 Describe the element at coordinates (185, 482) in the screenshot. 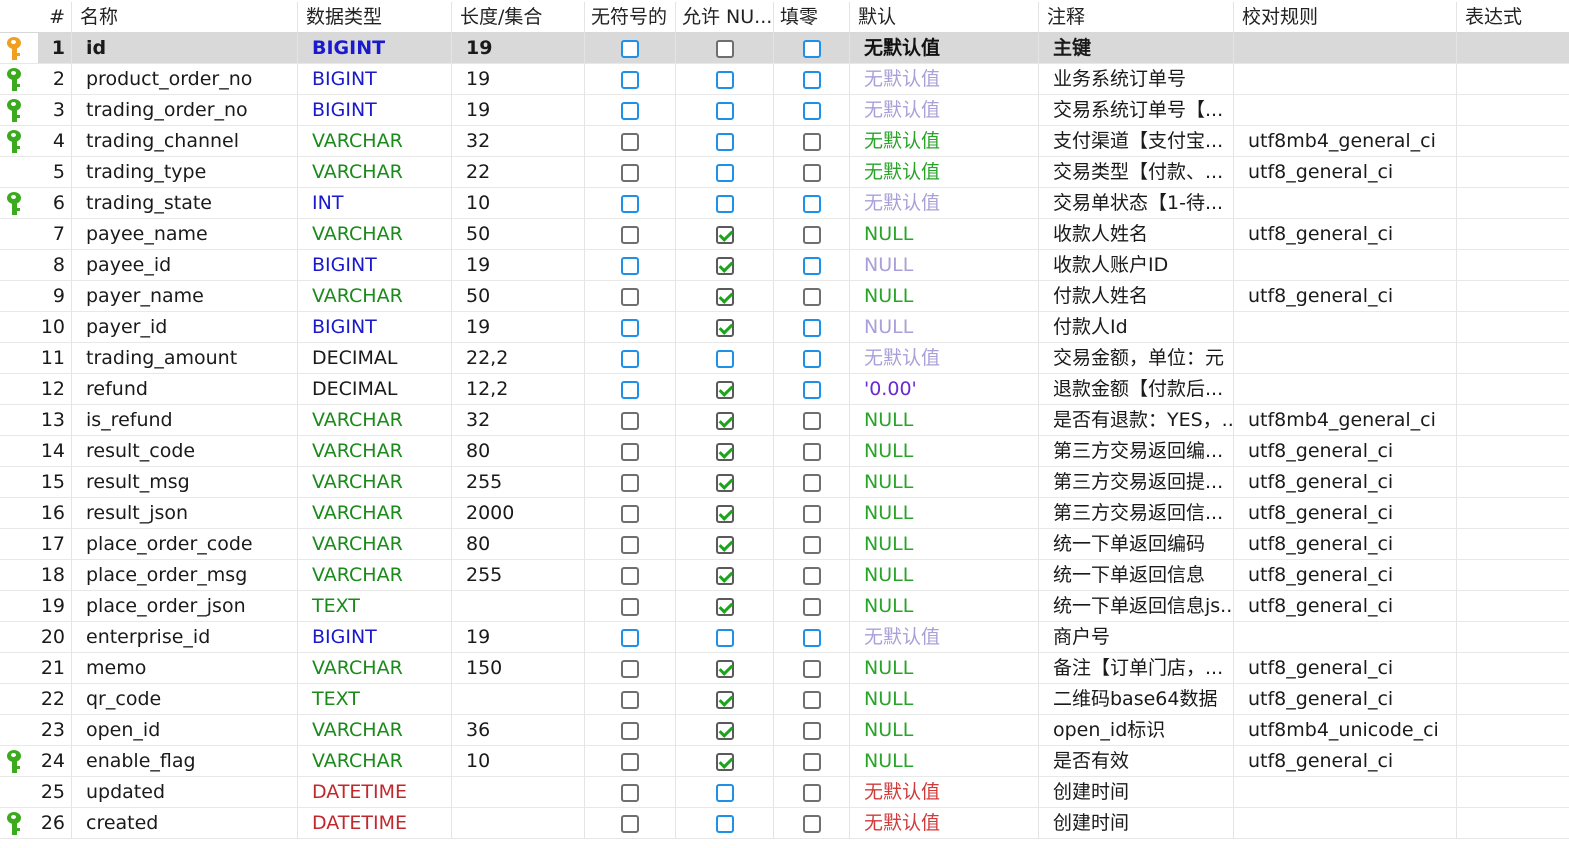

I see `column-name-cell: result_msg` at that location.